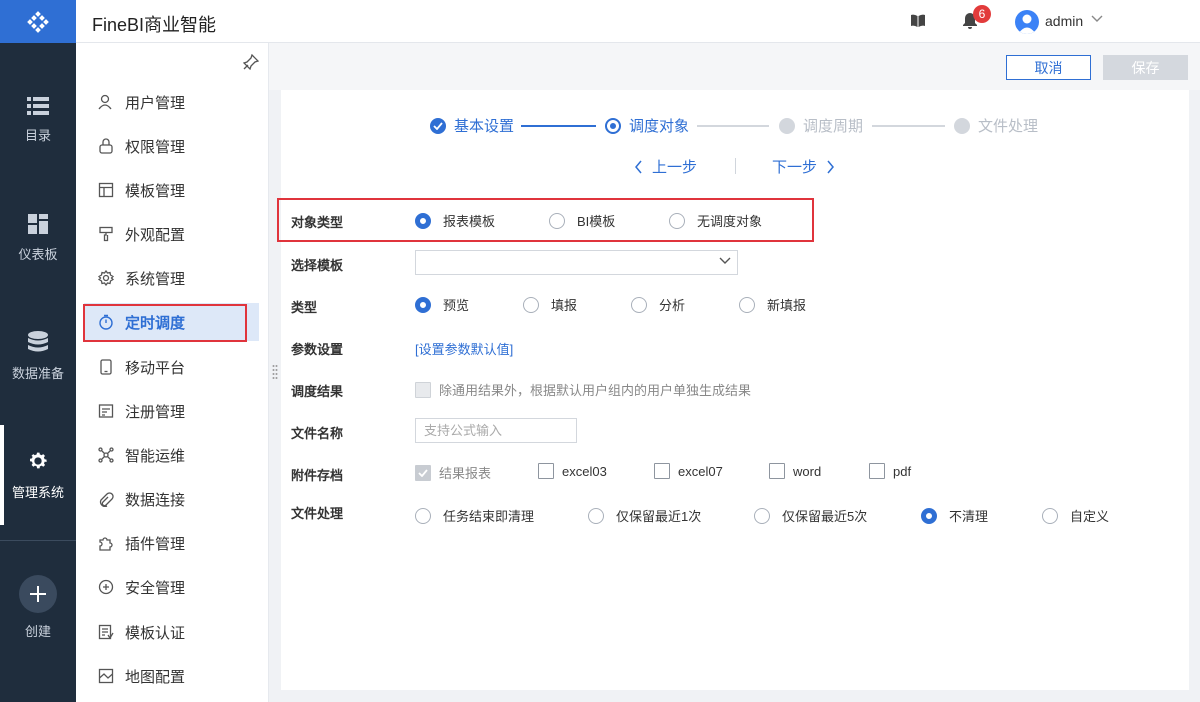 The height and width of the screenshot is (702, 1200). I want to click on left-rail: 目录 仪表板 数据准备 管理系统 创建, so click(38, 351).